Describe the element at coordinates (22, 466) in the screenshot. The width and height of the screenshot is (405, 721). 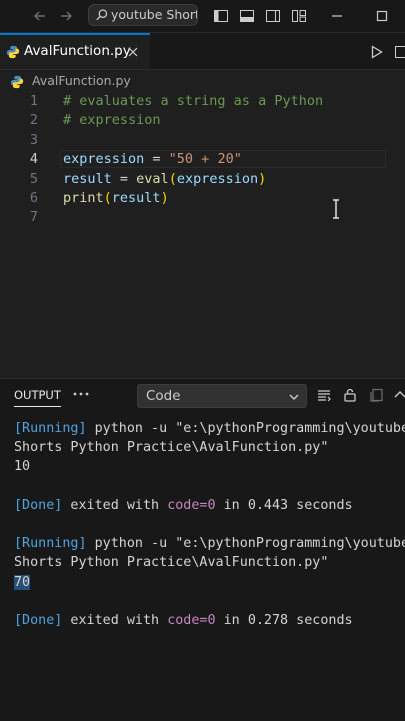
I see `output-token: 10` at that location.